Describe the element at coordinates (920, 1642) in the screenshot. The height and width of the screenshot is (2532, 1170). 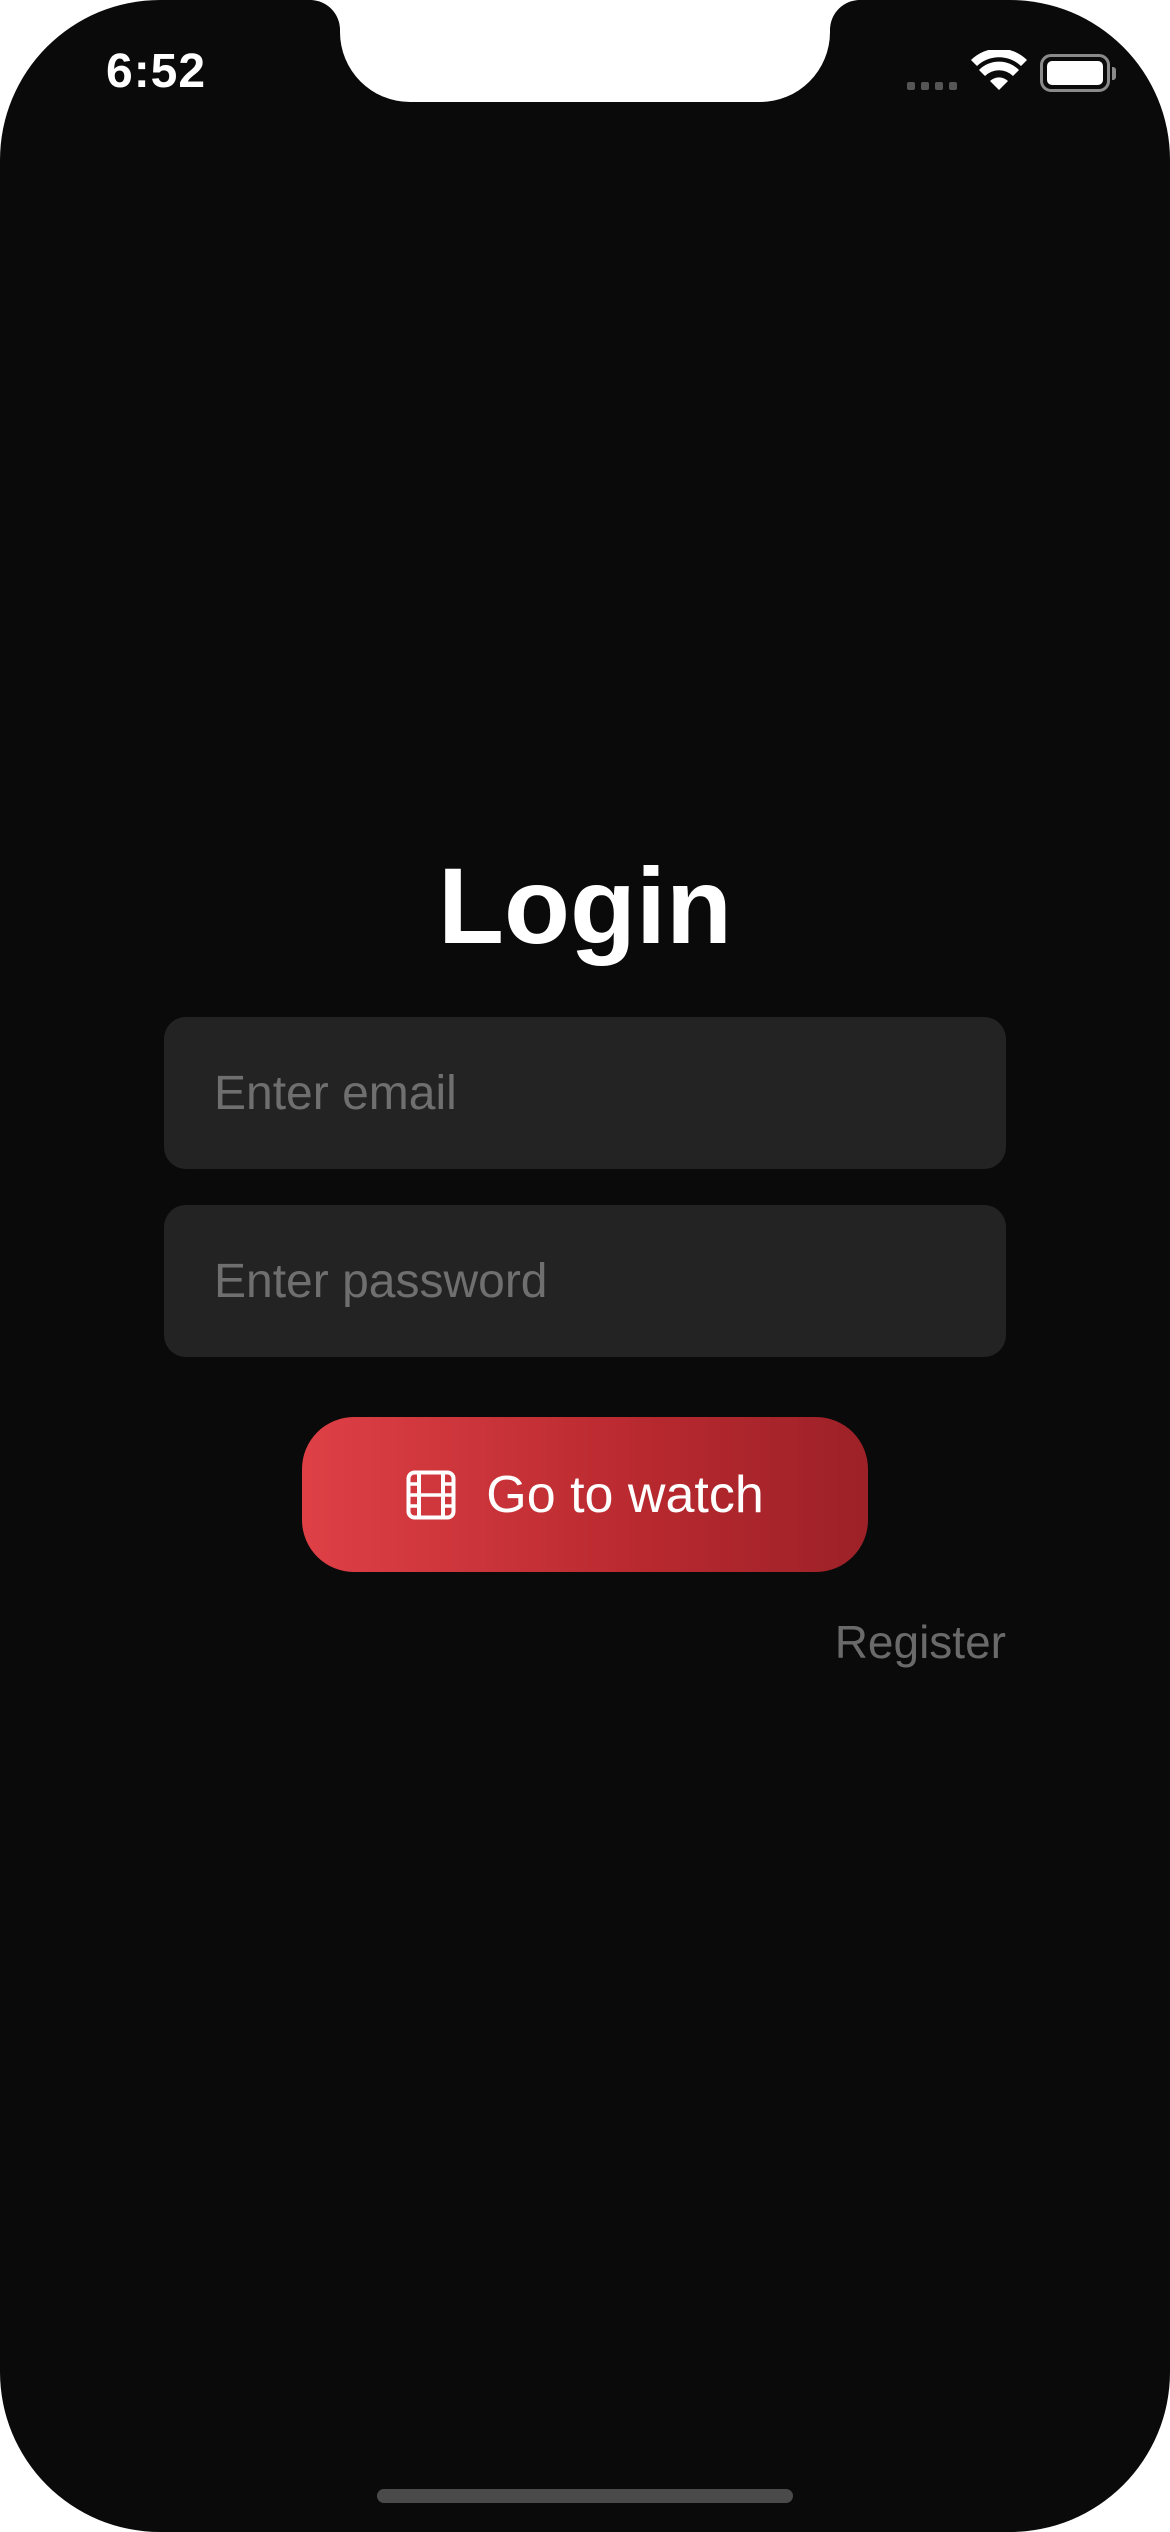
I see `register-link: Register` at that location.